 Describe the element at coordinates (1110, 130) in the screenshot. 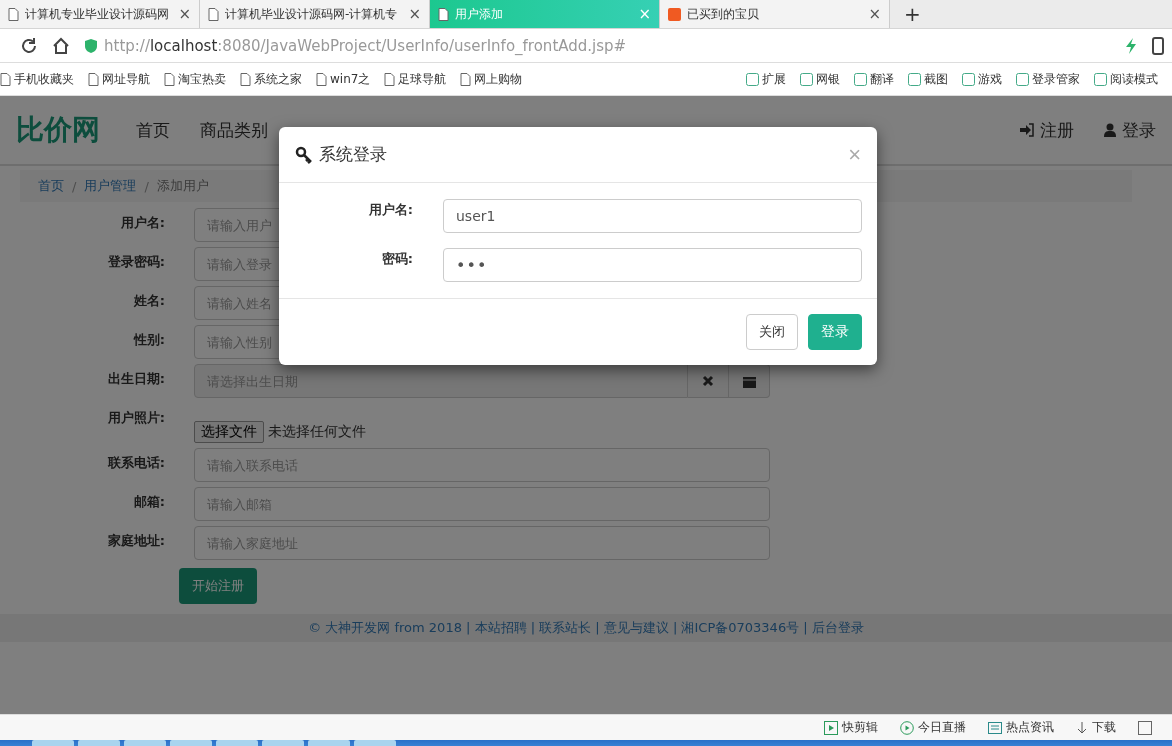

I see `user-icon` at that location.